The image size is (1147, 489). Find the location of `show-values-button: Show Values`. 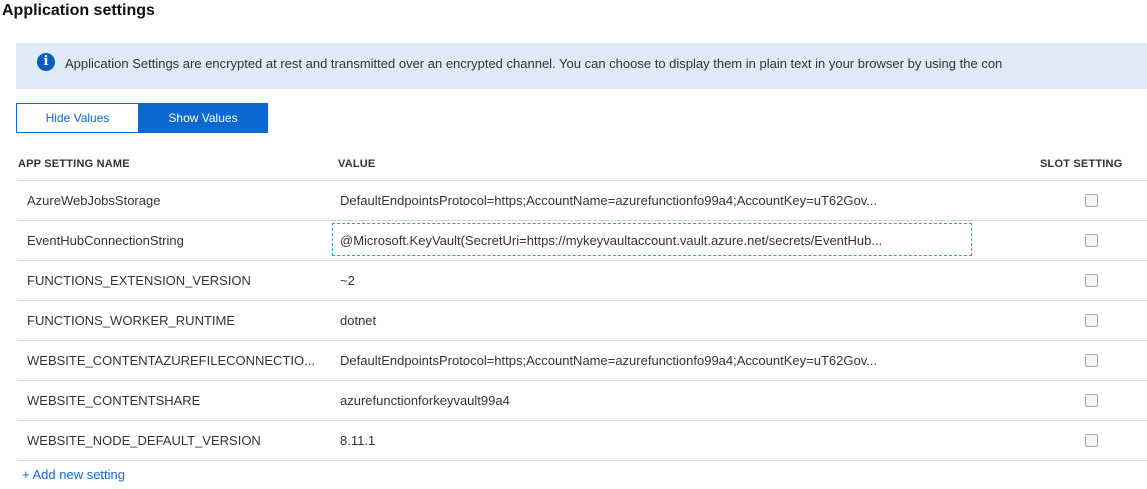

show-values-button: Show Values is located at coordinates (203, 118).